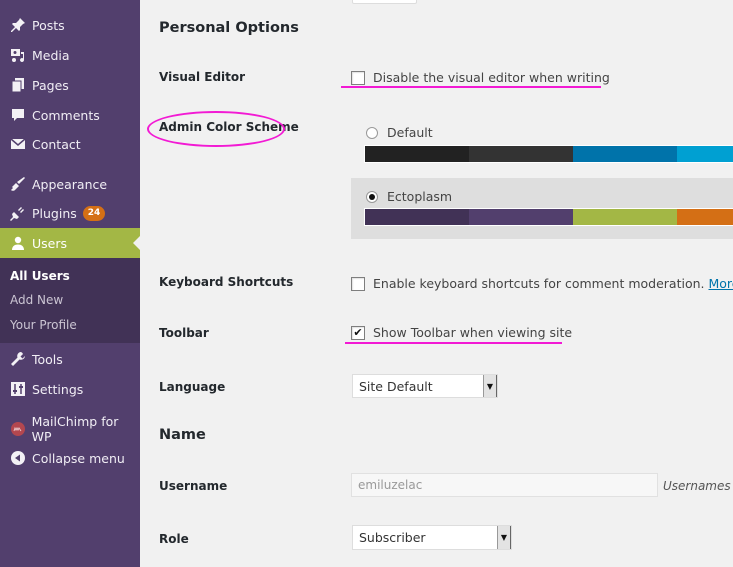 This screenshot has width=733, height=567. I want to click on default-scheme-radio, so click(372, 132).